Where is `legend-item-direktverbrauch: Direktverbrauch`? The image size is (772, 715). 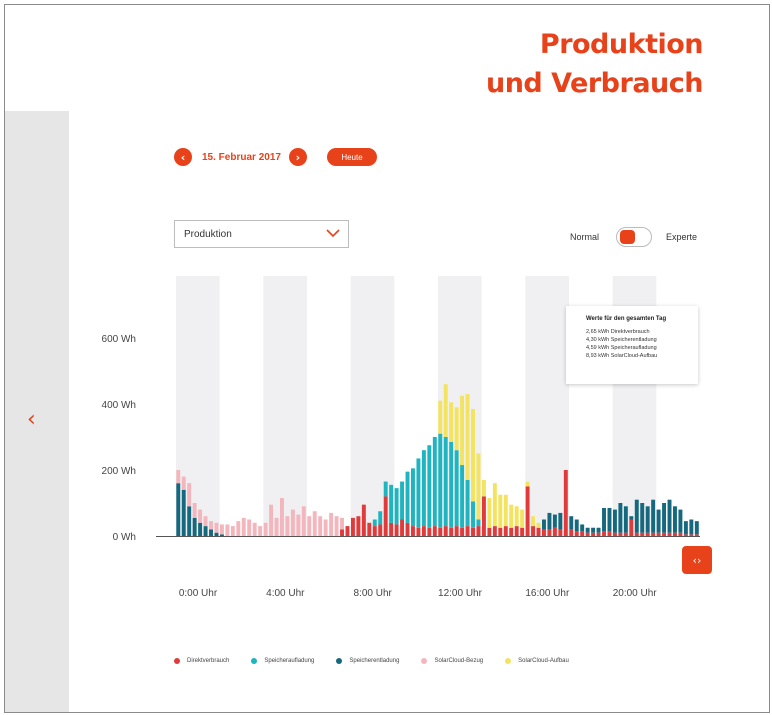 legend-item-direktverbrauch: Direktverbrauch is located at coordinates (201, 661).